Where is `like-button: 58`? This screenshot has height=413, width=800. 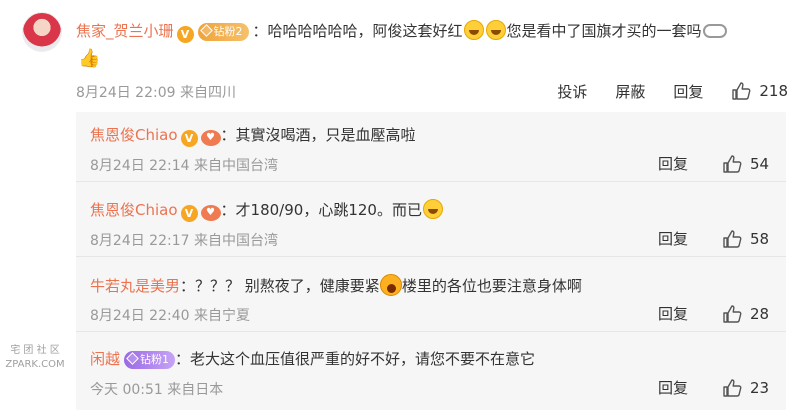
like-button: 58 is located at coordinates (746, 239).